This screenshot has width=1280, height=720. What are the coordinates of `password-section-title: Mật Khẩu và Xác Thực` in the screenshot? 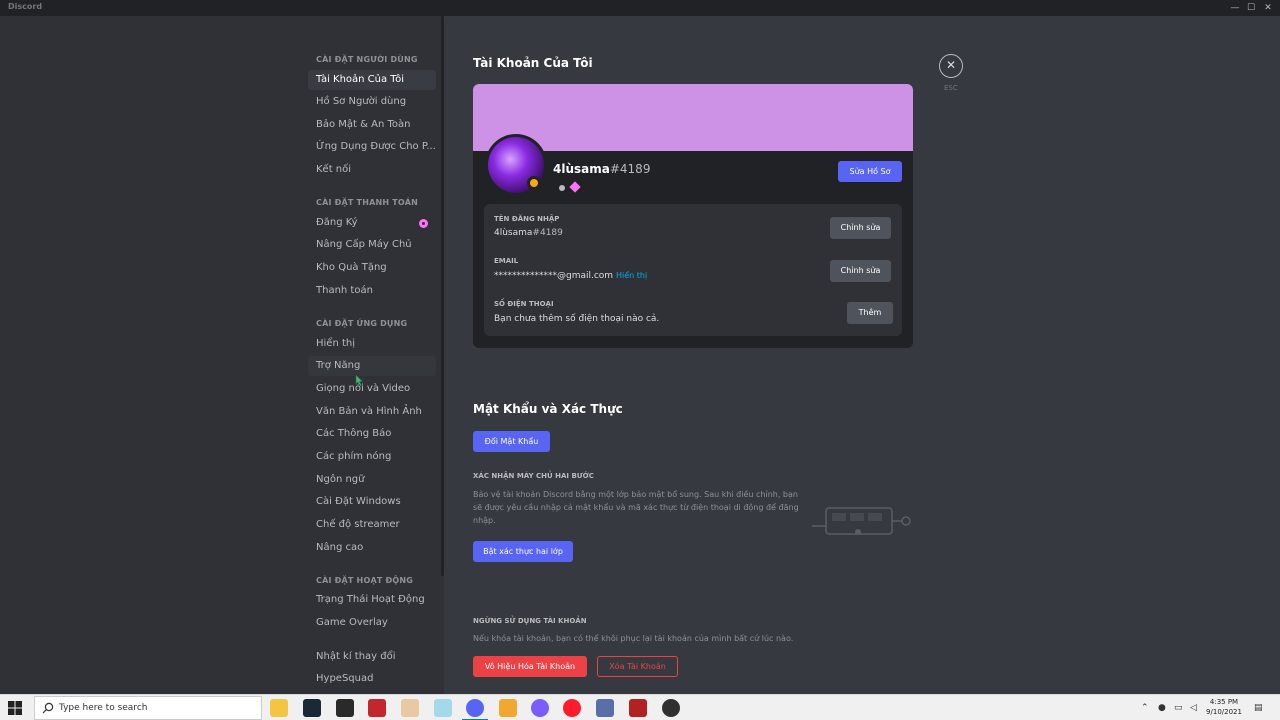 It's located at (548, 409).